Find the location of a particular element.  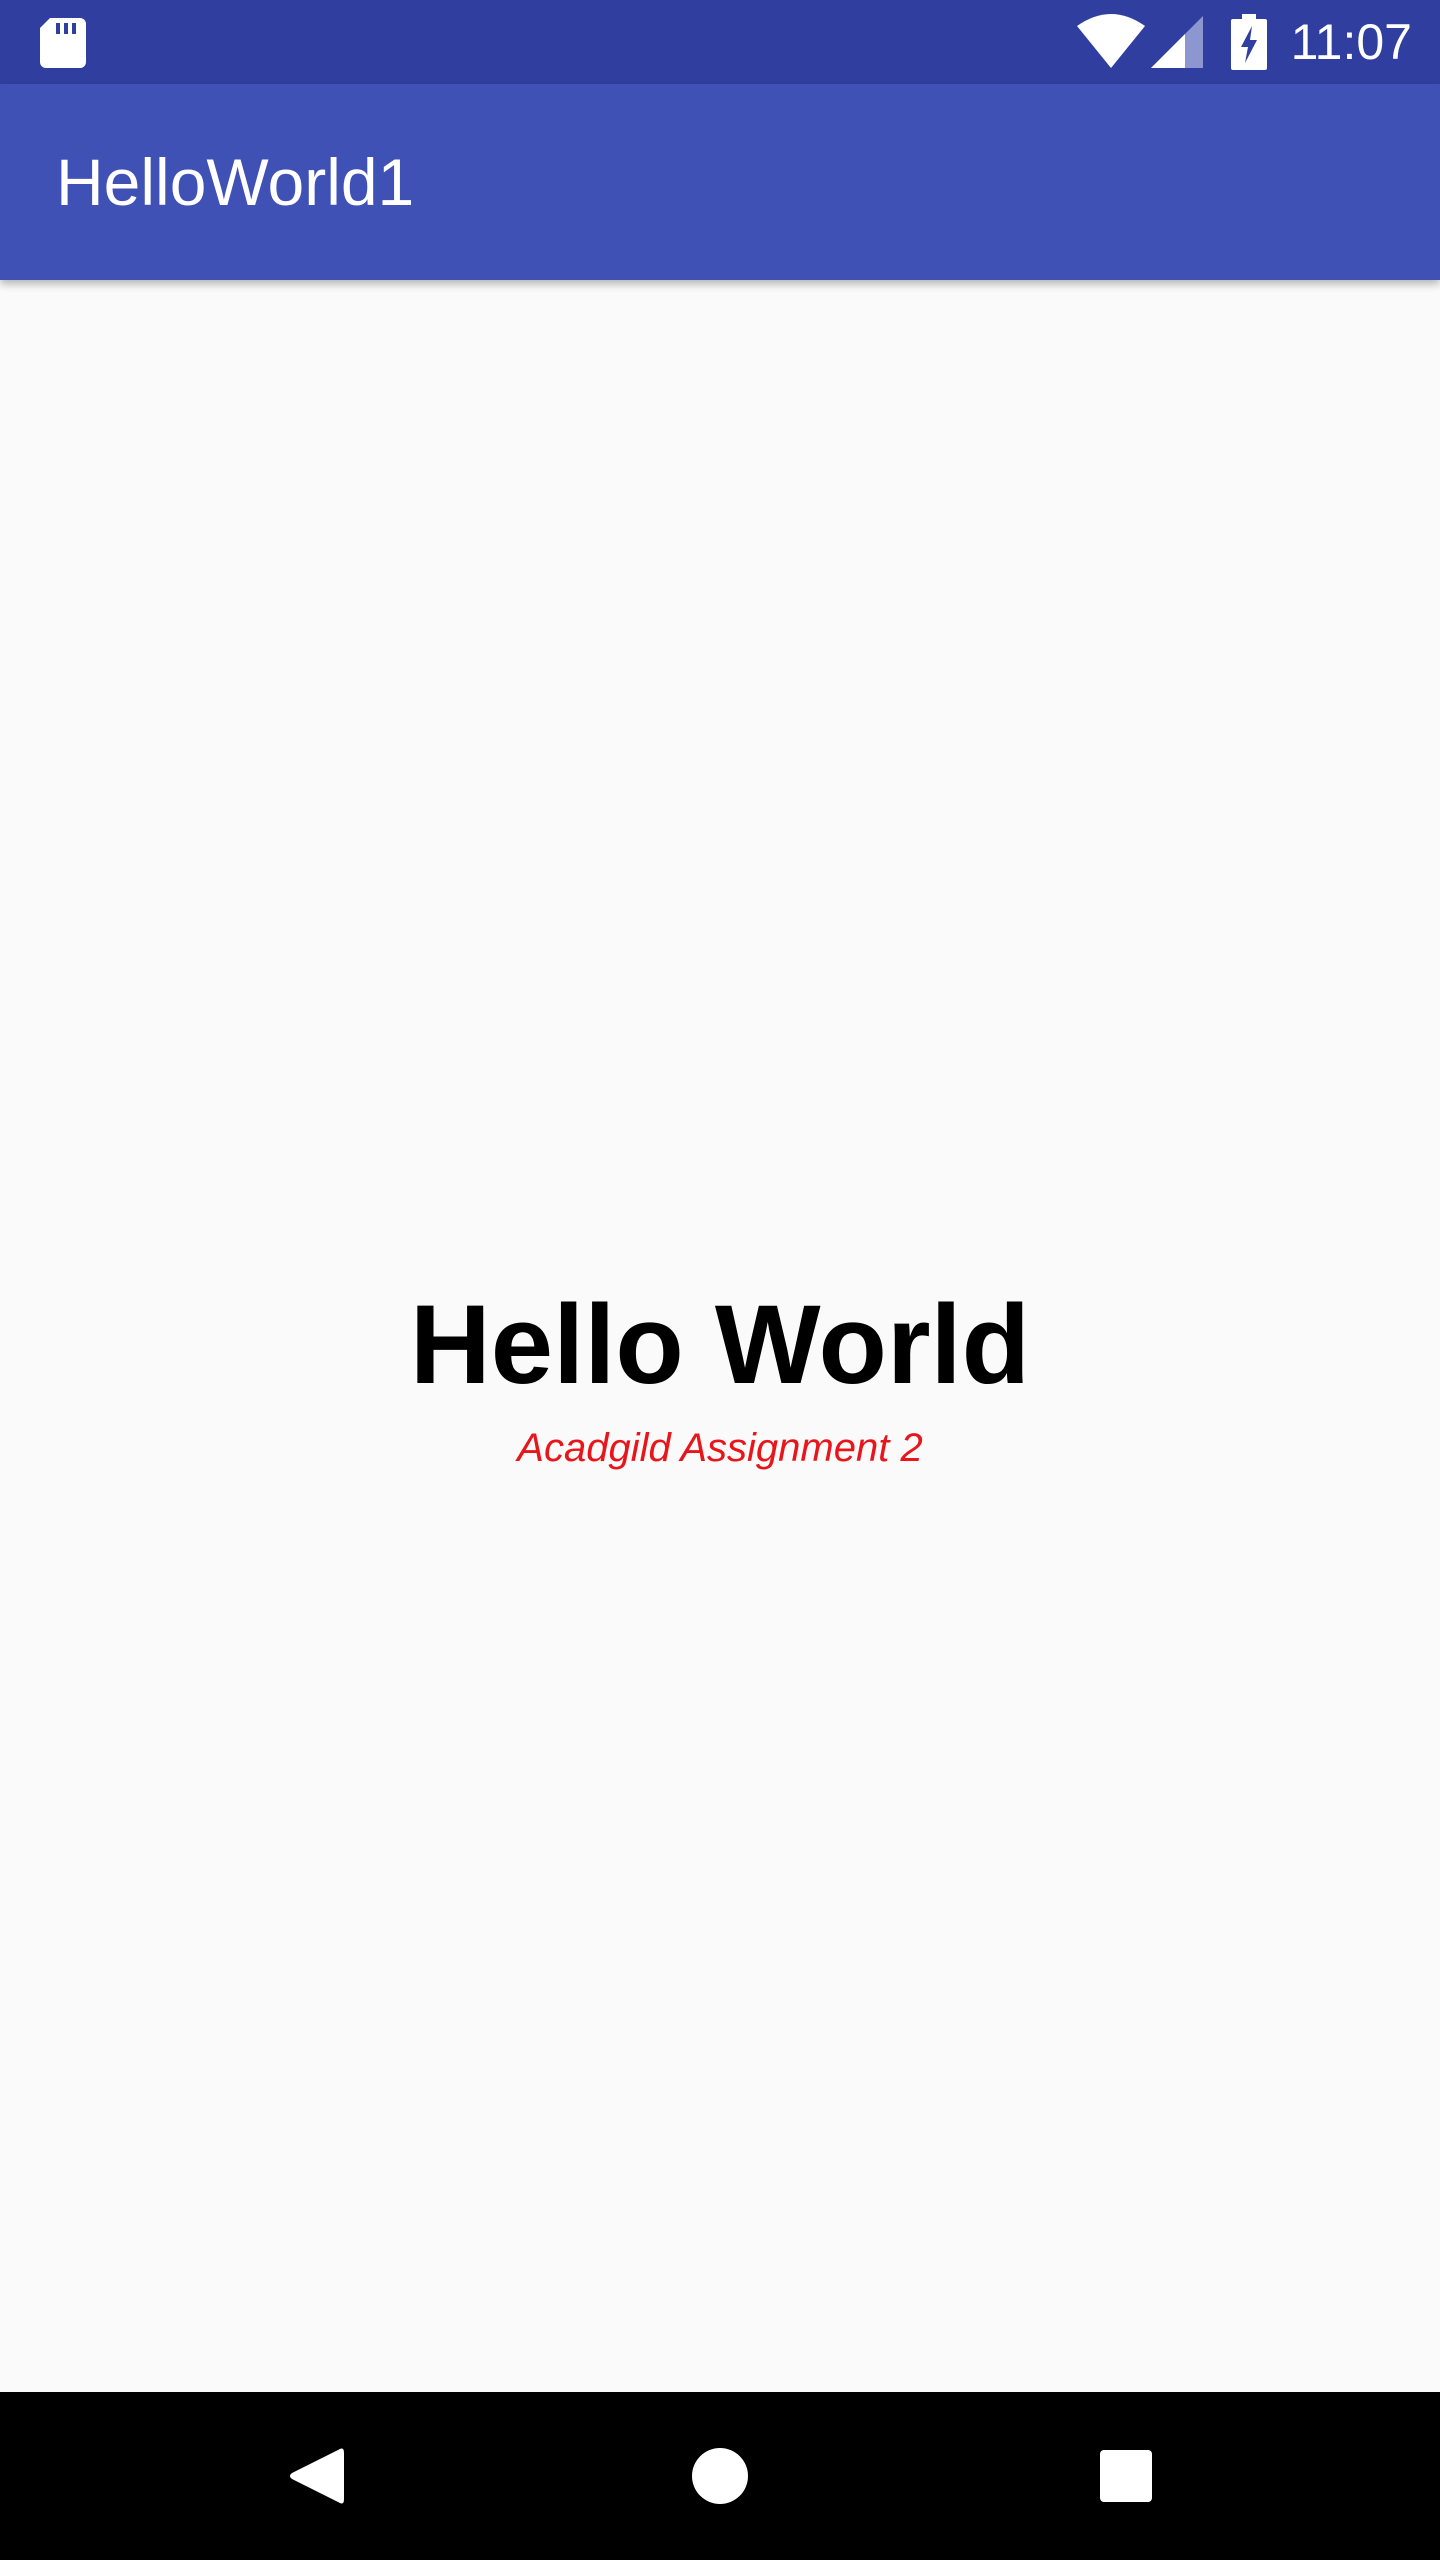

status-icons: 11:07 is located at coordinates (1244, 42).